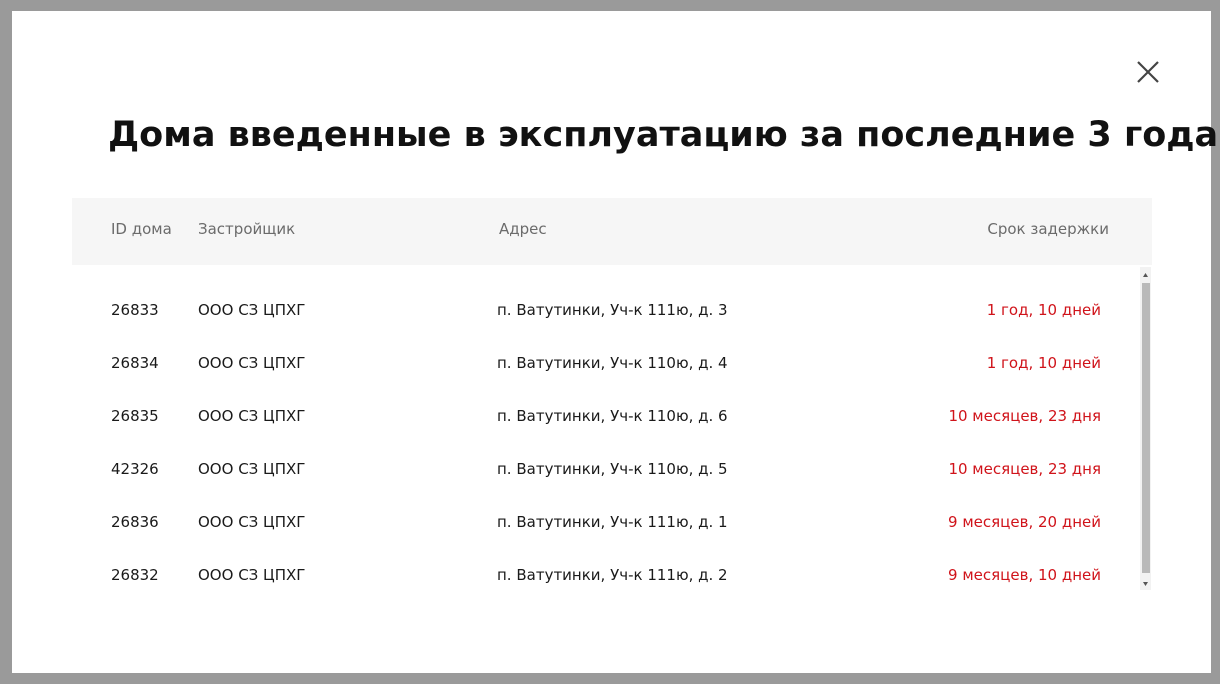 This screenshot has height=684, width=1220. I want to click on table-header: ID дома Застройщик Адрес Срок задержки, so click(612, 231).